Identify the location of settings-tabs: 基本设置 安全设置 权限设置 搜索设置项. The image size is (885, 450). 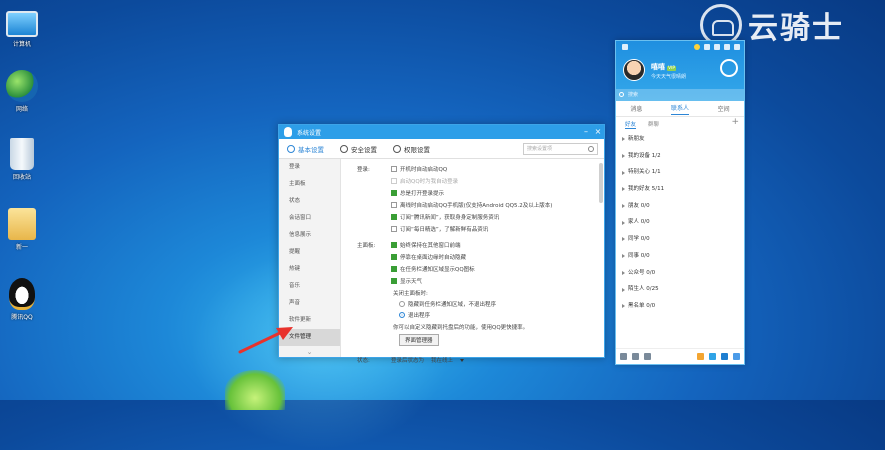
(441, 149).